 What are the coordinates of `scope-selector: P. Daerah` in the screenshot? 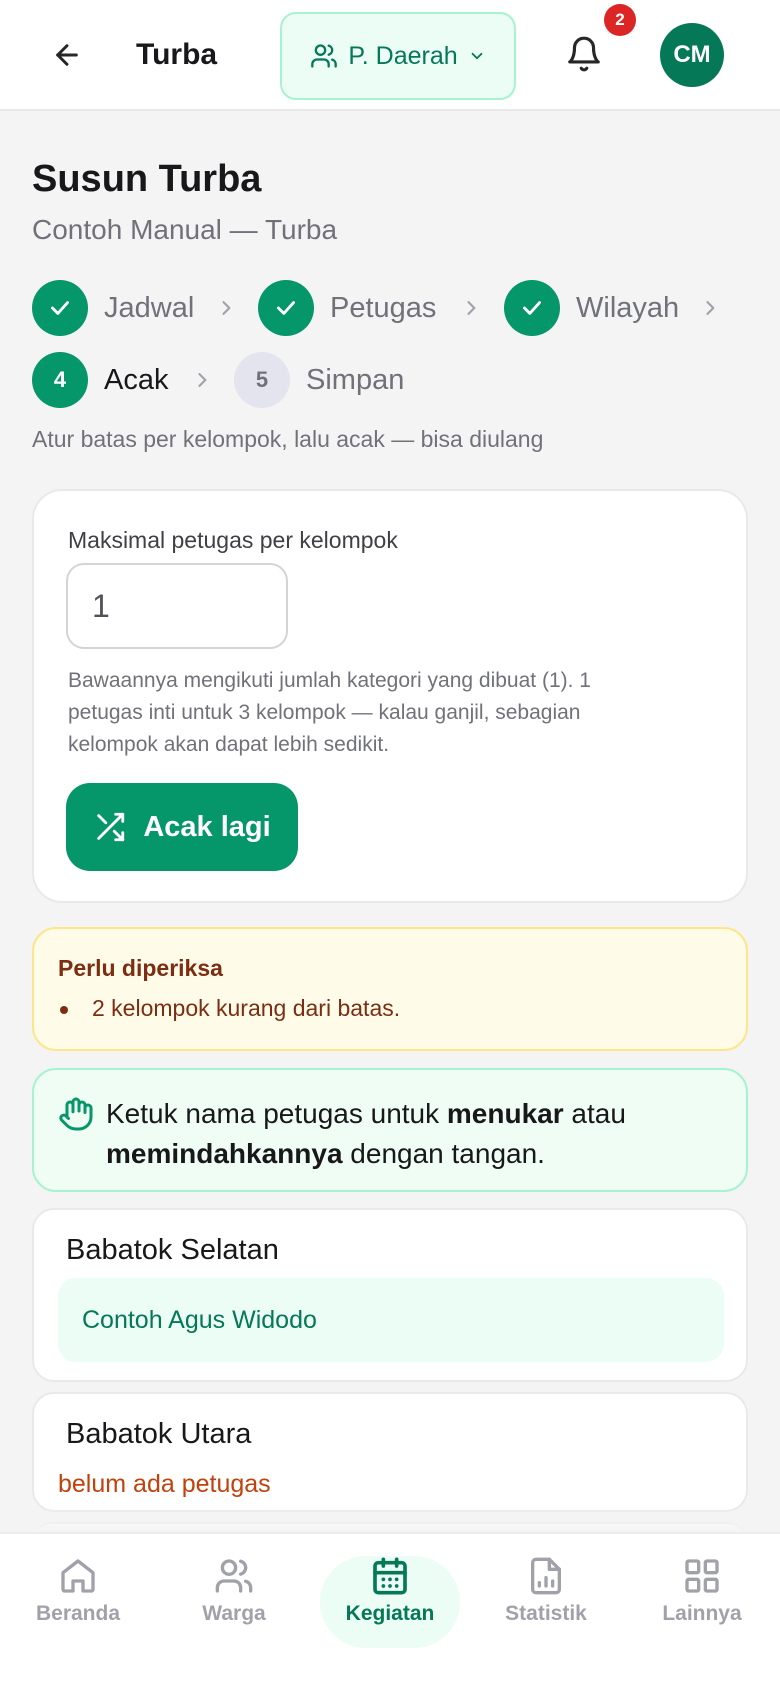 It's located at (398, 56).